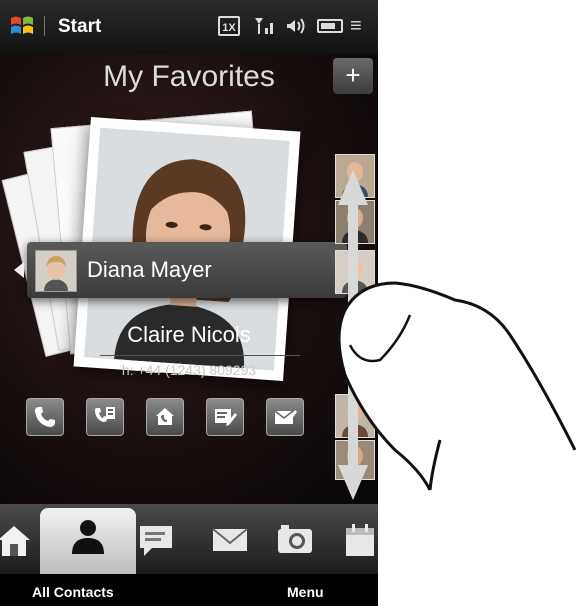  Describe the element at coordinates (22, 26) in the screenshot. I see `windows-logo-icon` at that location.